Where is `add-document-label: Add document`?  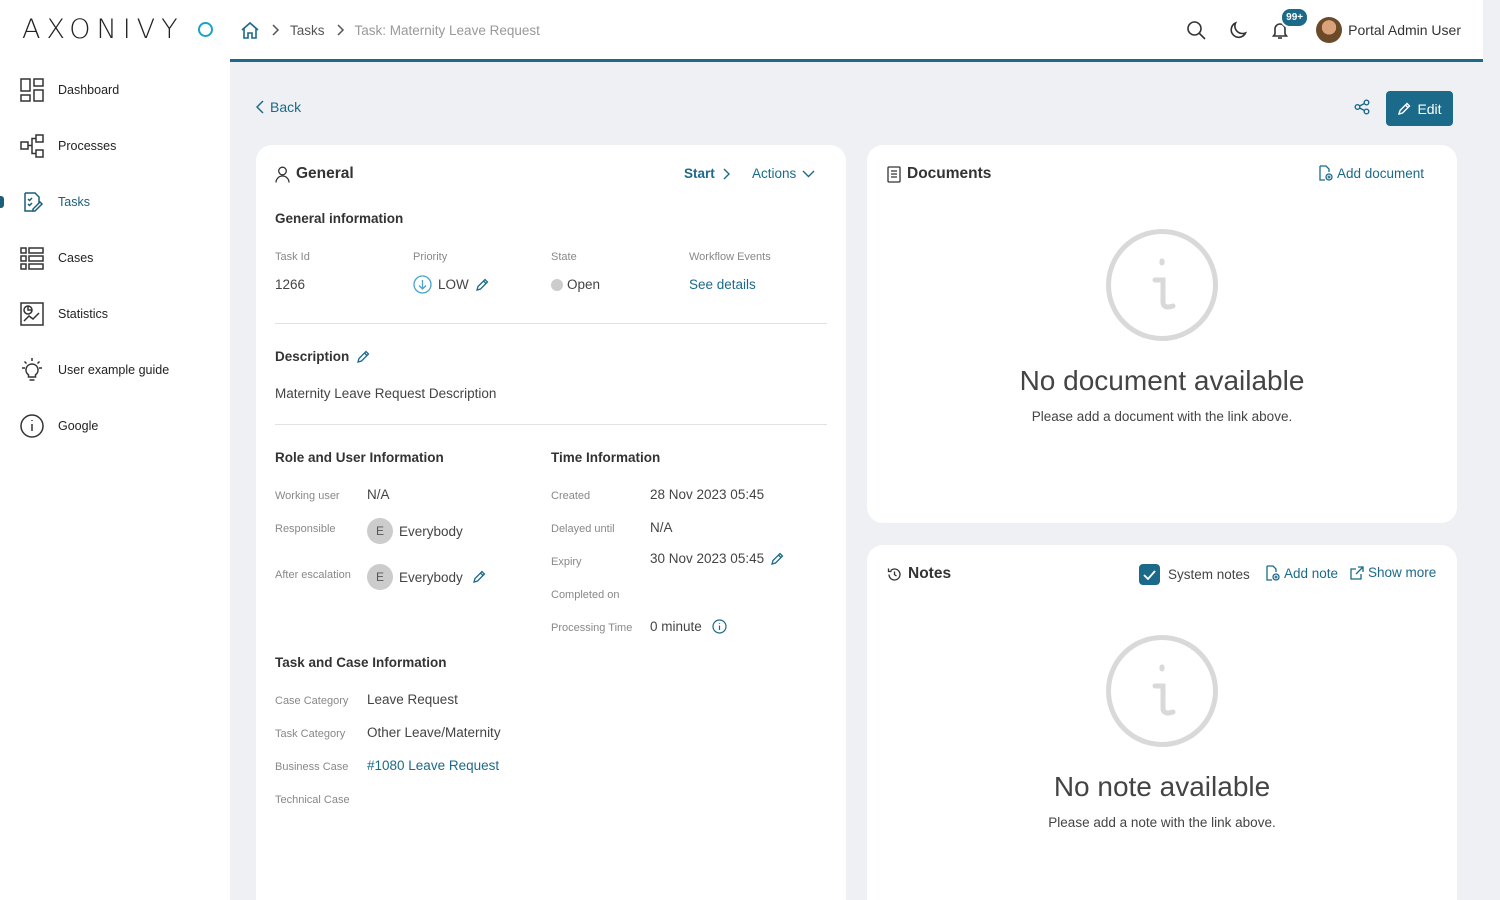 add-document-label: Add document is located at coordinates (1381, 173).